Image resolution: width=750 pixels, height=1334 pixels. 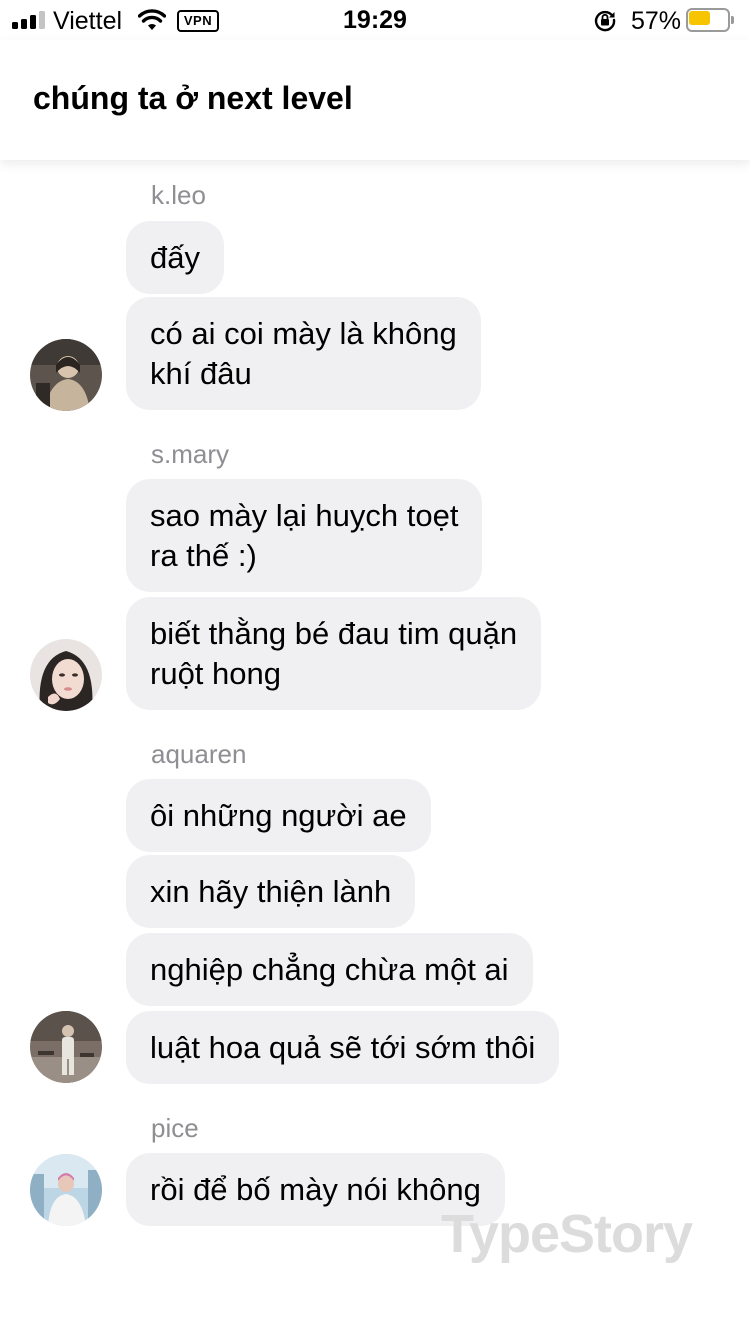 What do you see at coordinates (190, 454) in the screenshot?
I see `sender-name-smary: s.mary` at bounding box center [190, 454].